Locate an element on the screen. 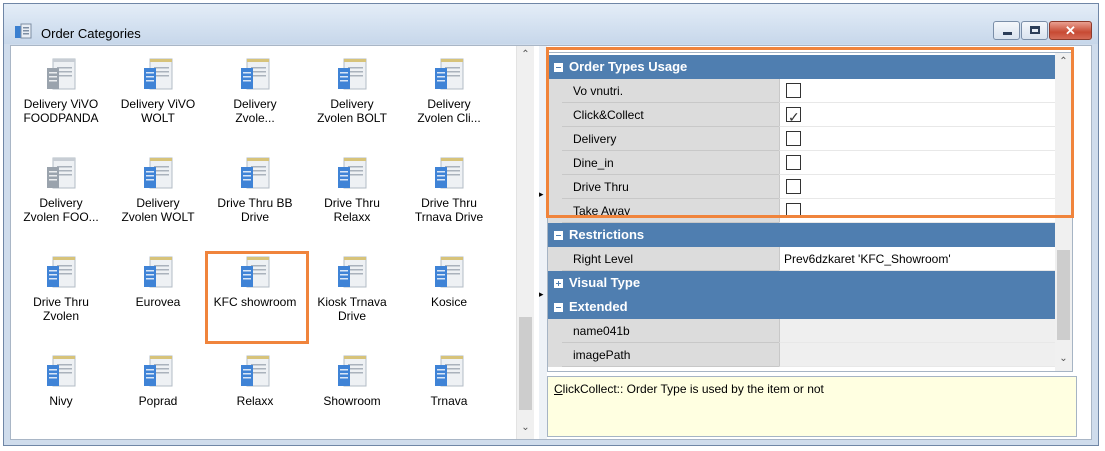  category-order-types-usage: Order Types Usage is located at coordinates (810, 67).